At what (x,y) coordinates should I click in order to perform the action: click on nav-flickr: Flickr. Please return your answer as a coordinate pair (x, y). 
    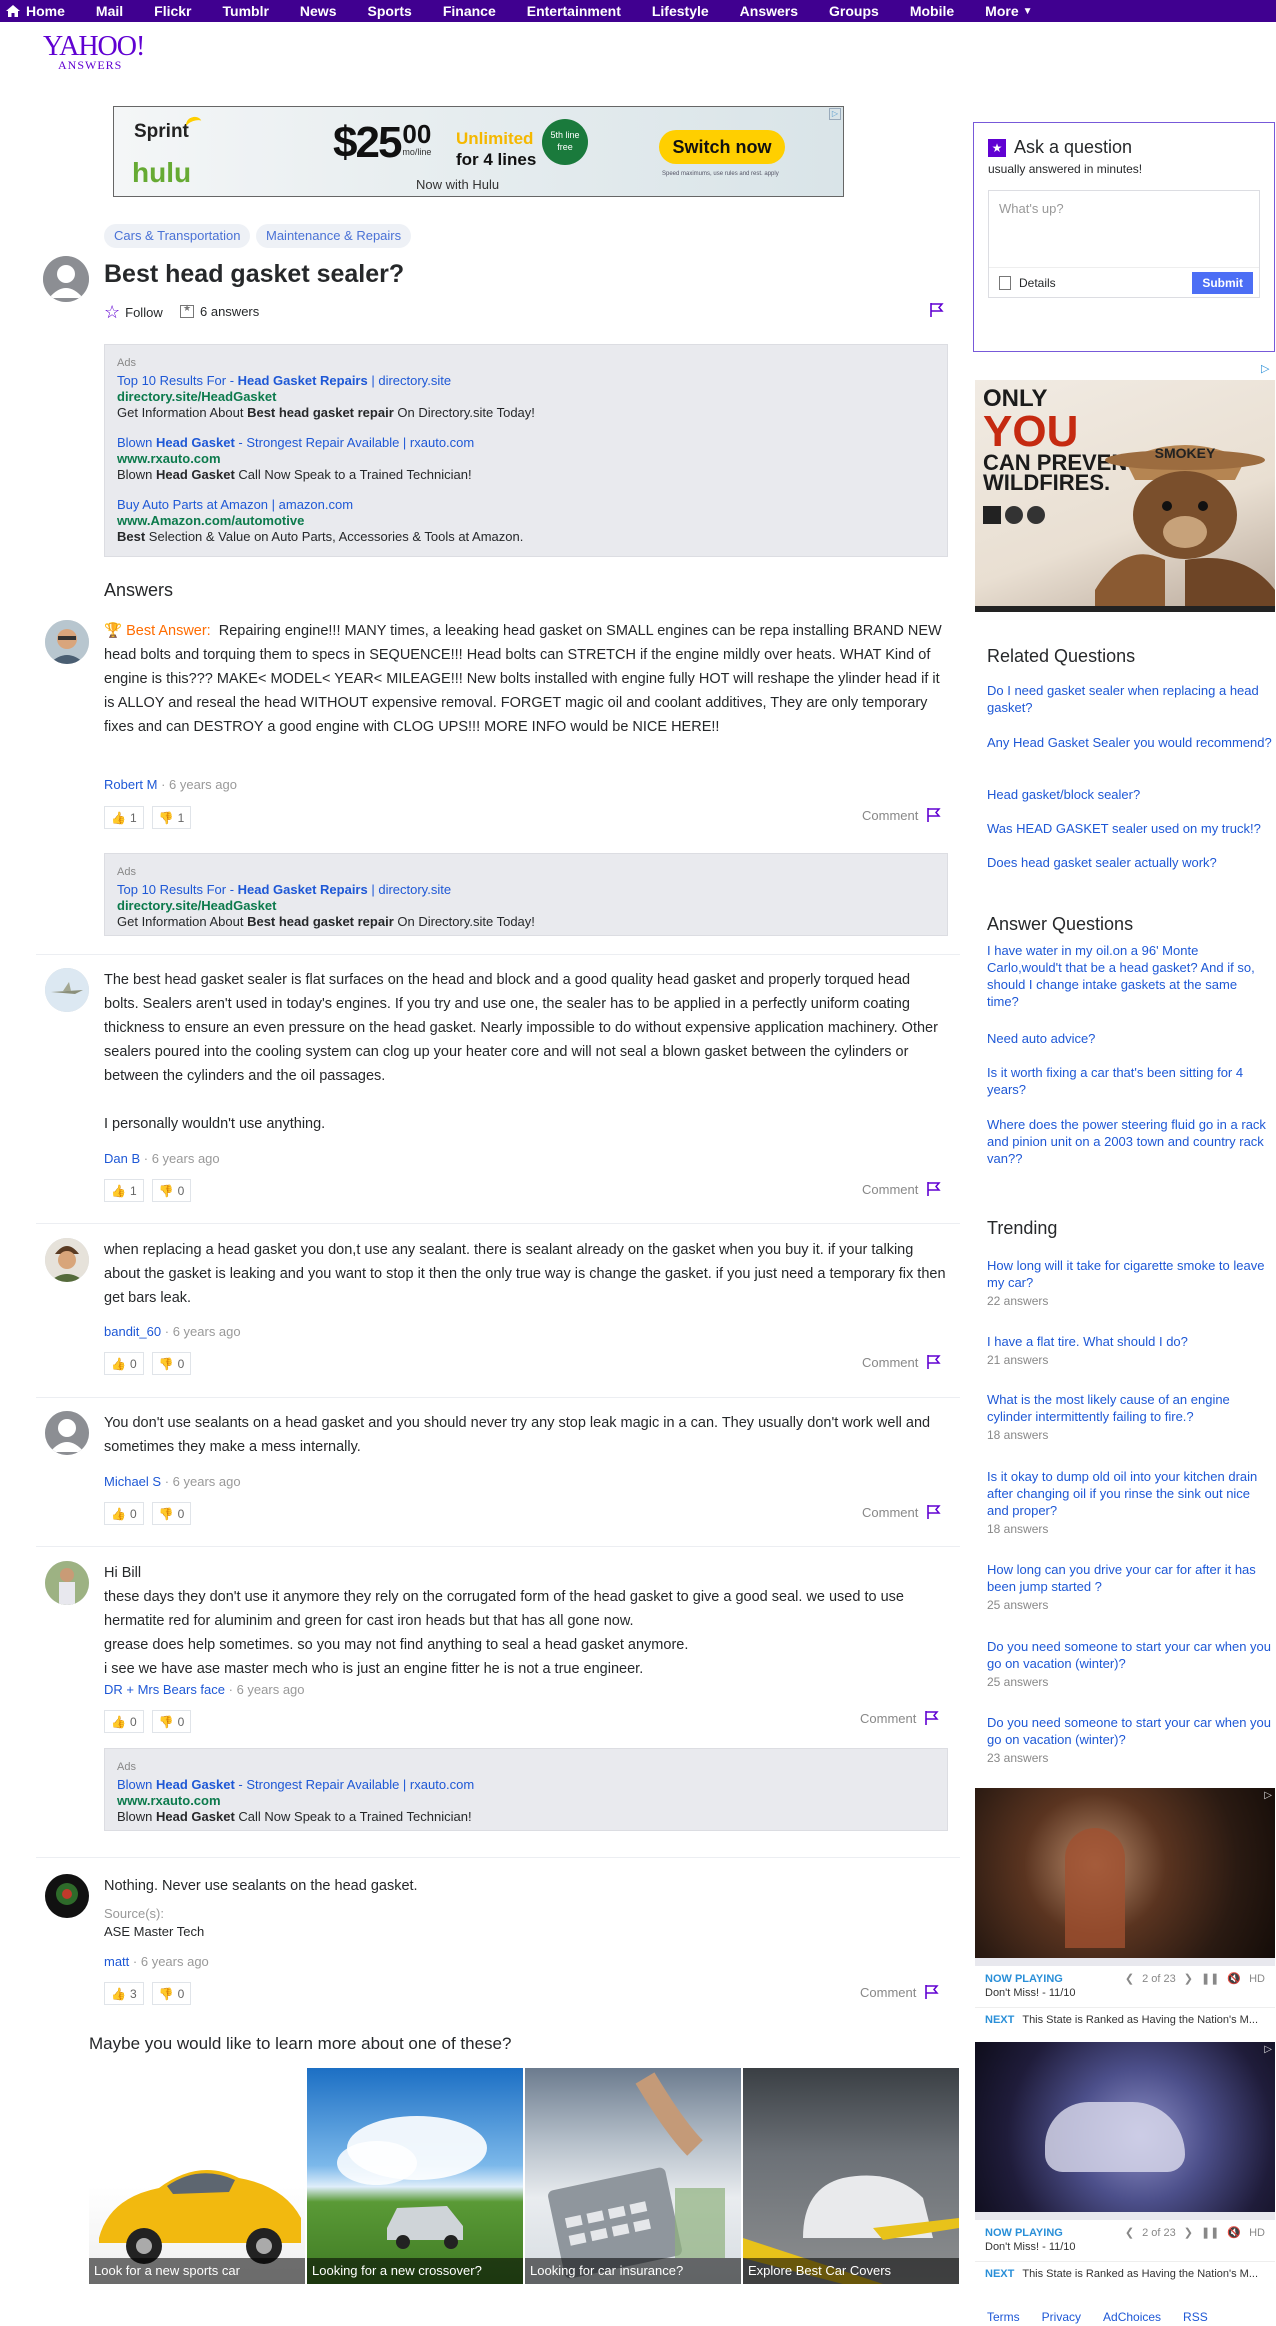
    Looking at the image, I should click on (172, 11).